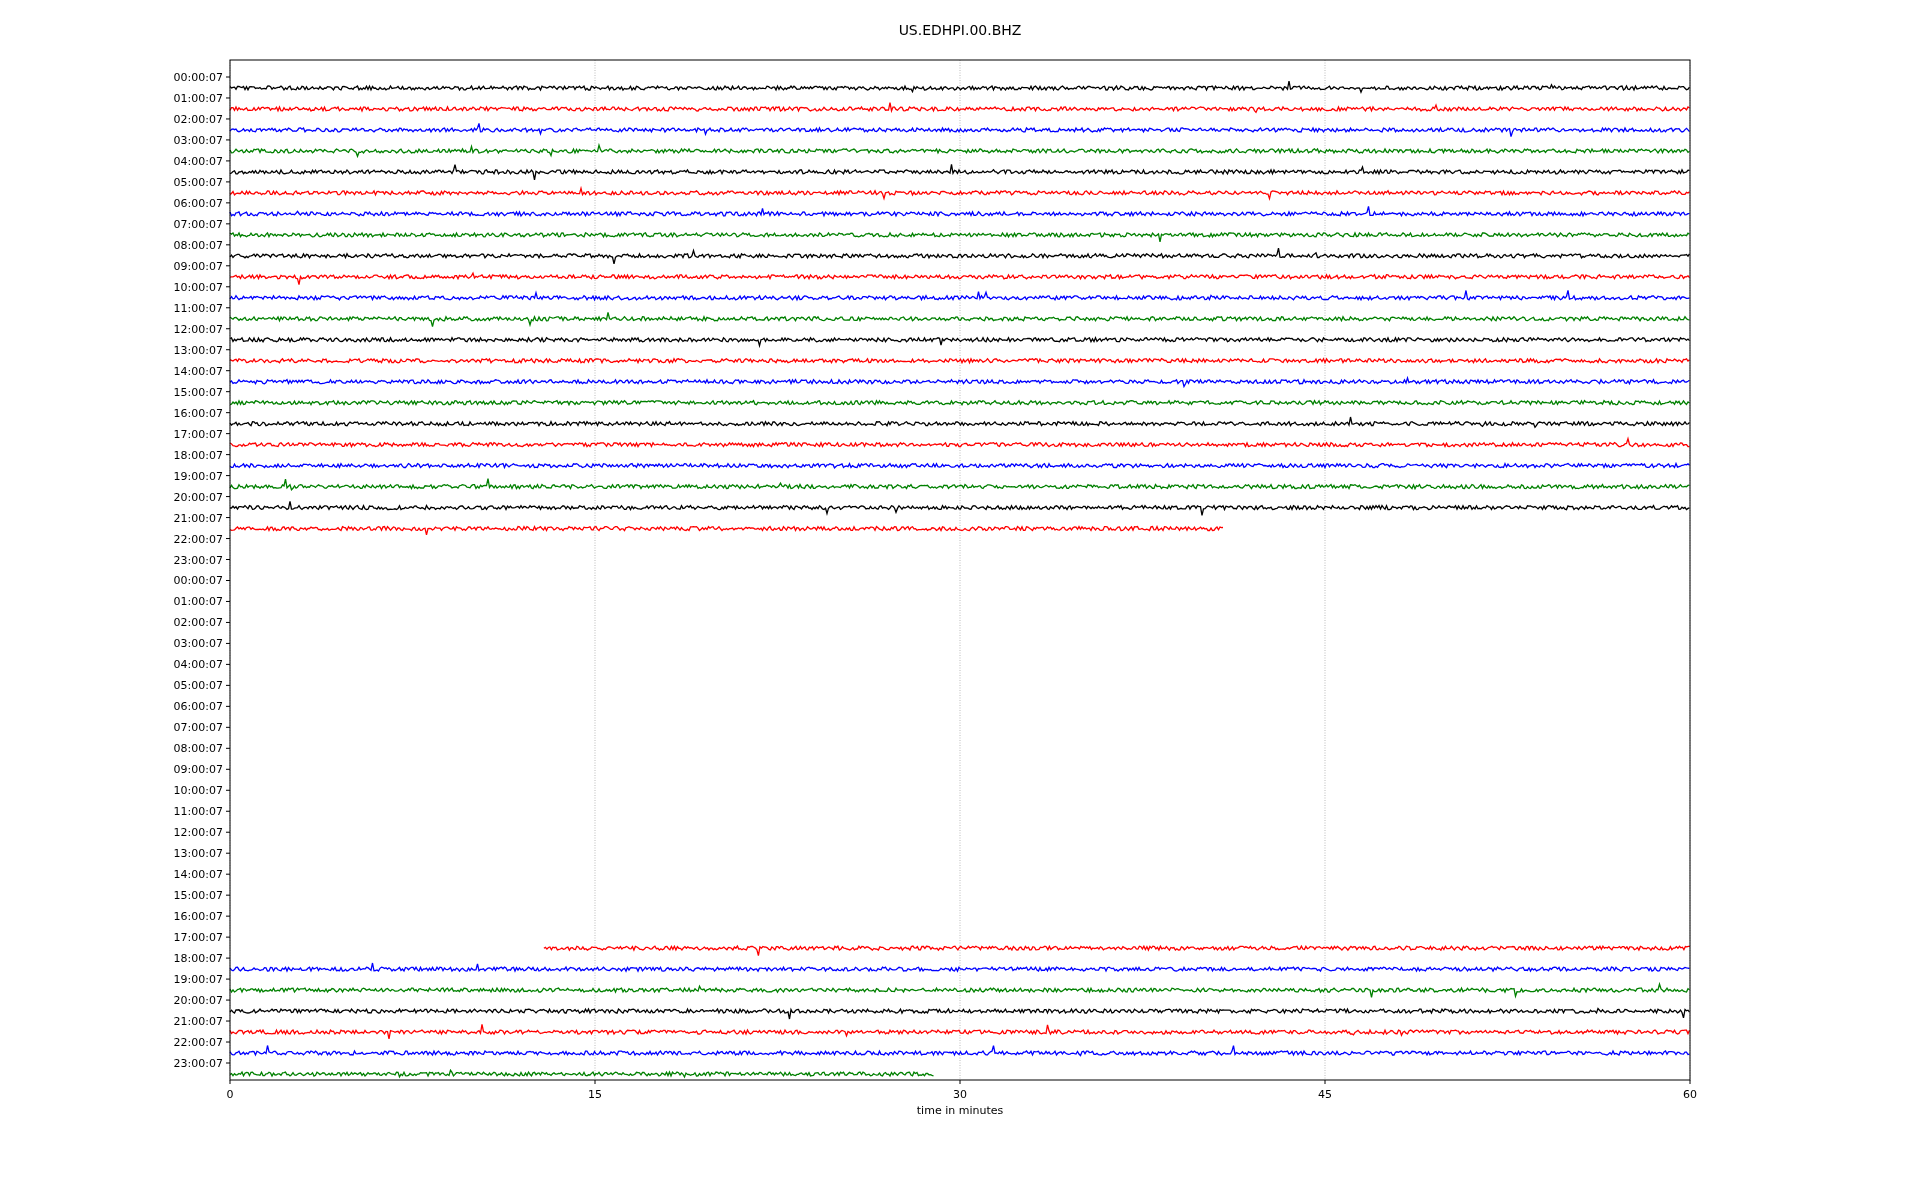 Image resolution: width=1920 pixels, height=1200 pixels. What do you see at coordinates (960, 1094) in the screenshot?
I see `x-axis-label: 30` at bounding box center [960, 1094].